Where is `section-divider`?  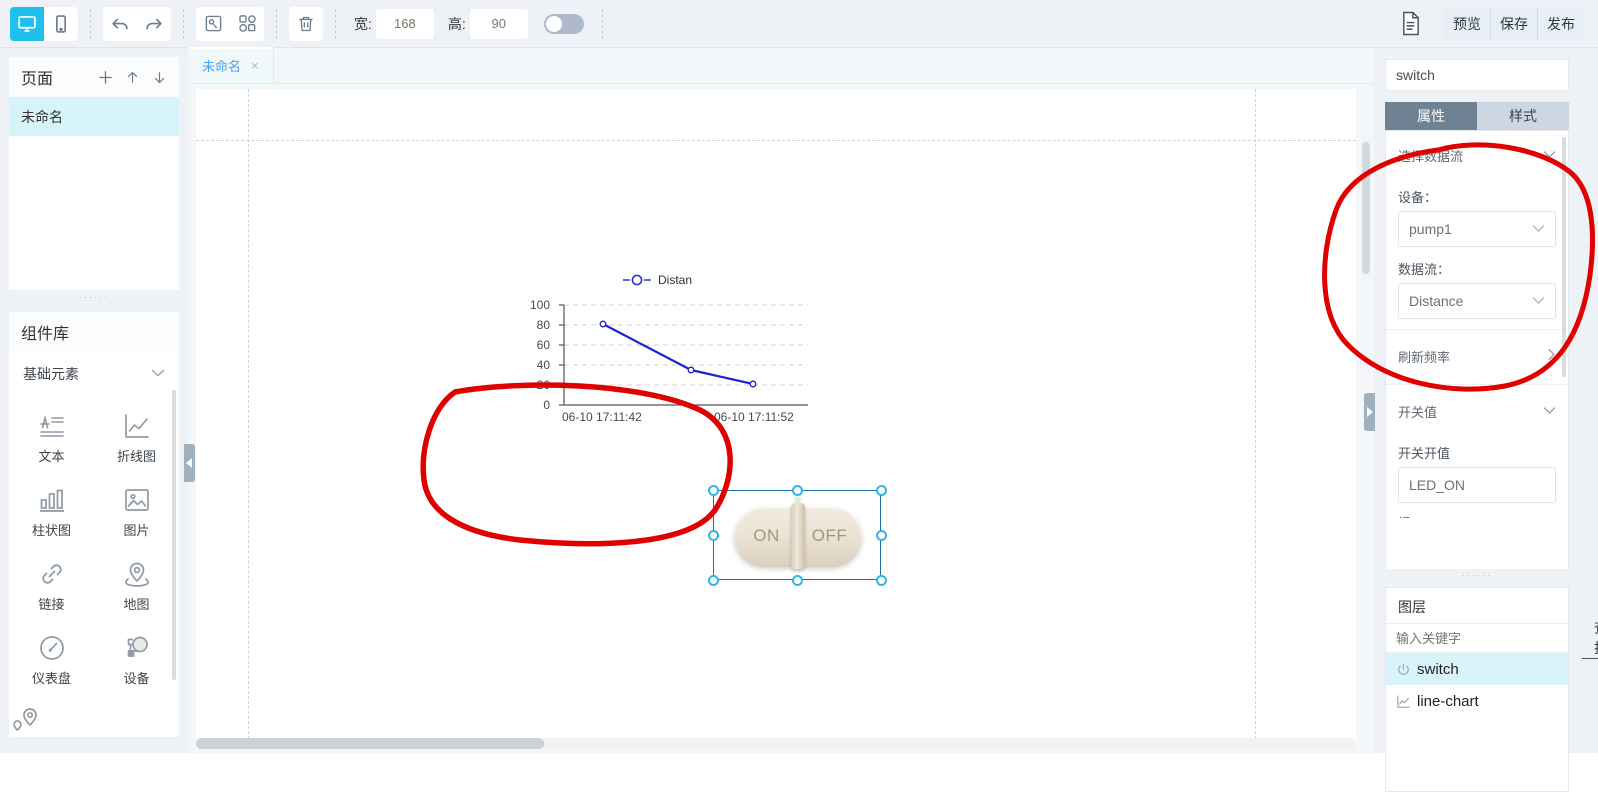 section-divider is located at coordinates (1477, 384).